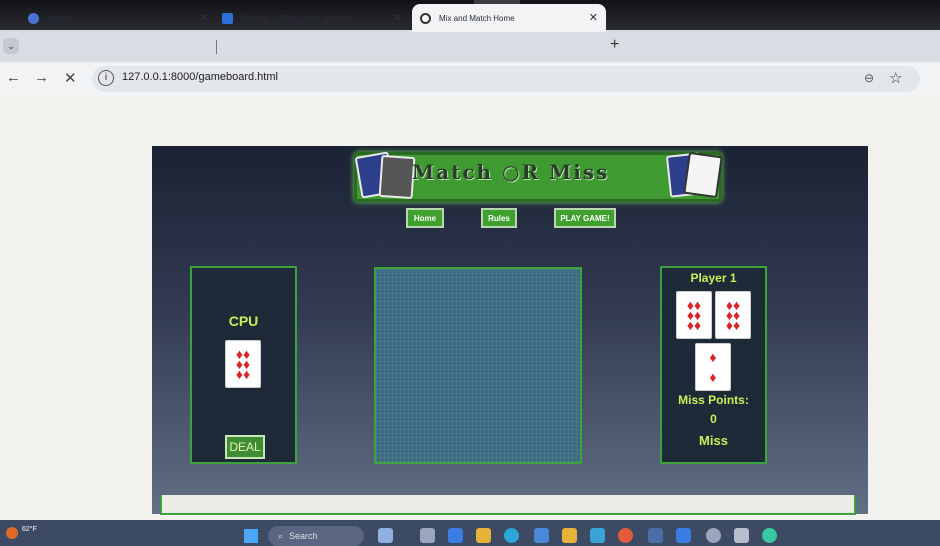 Image resolution: width=940 pixels, height=546 pixels. What do you see at coordinates (470, 533) in the screenshot?
I see `taskbar` at bounding box center [470, 533].